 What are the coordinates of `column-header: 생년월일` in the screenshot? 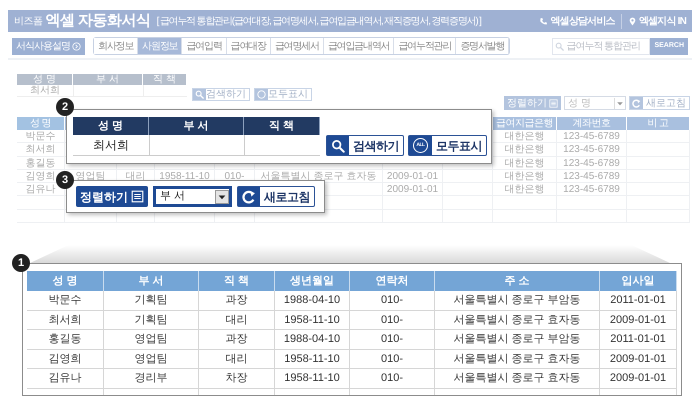 It's located at (312, 281).